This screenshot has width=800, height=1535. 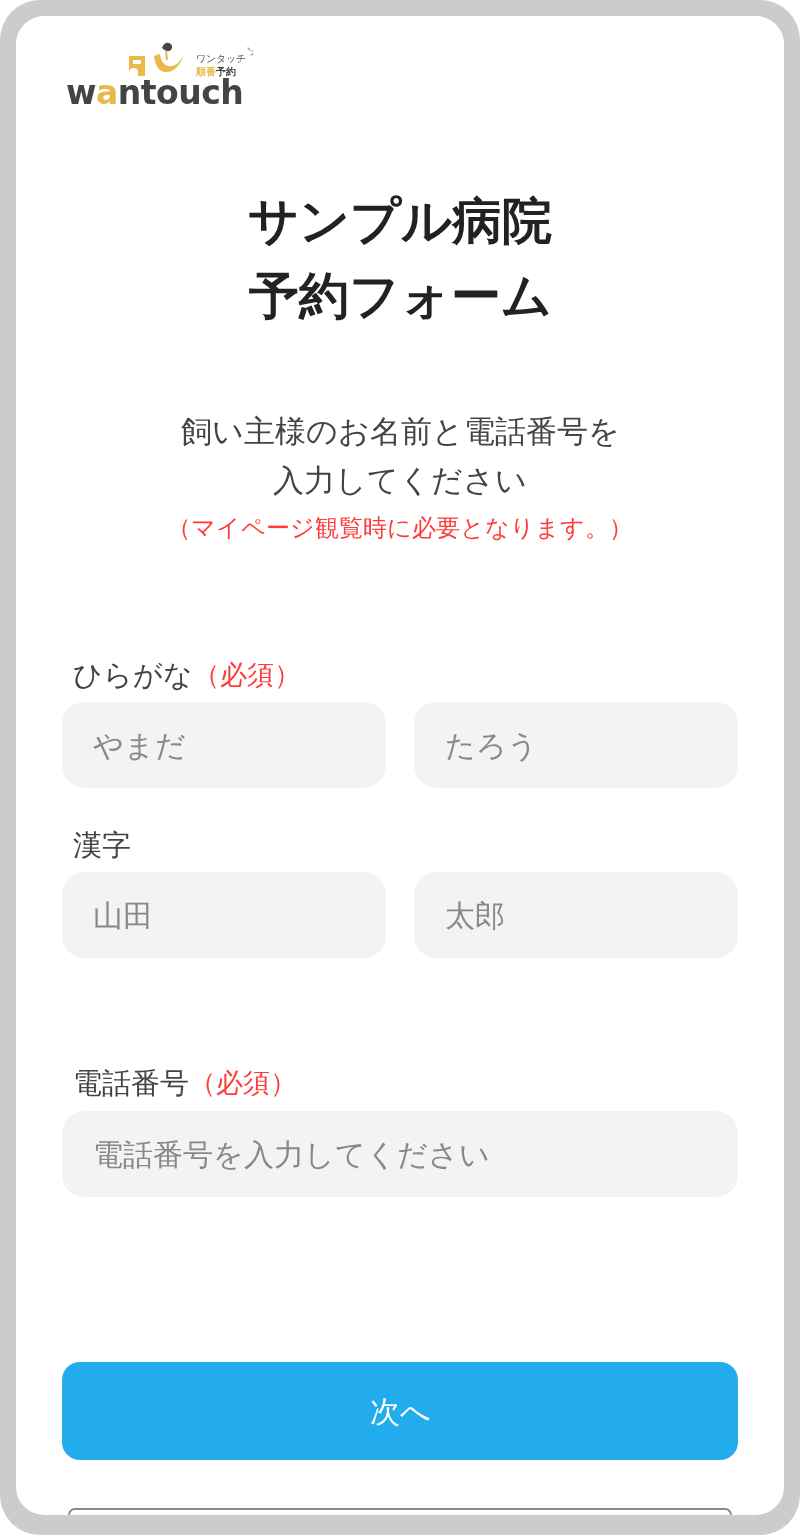 What do you see at coordinates (576, 745) in the screenshot?
I see `input-field: たろう` at bounding box center [576, 745].